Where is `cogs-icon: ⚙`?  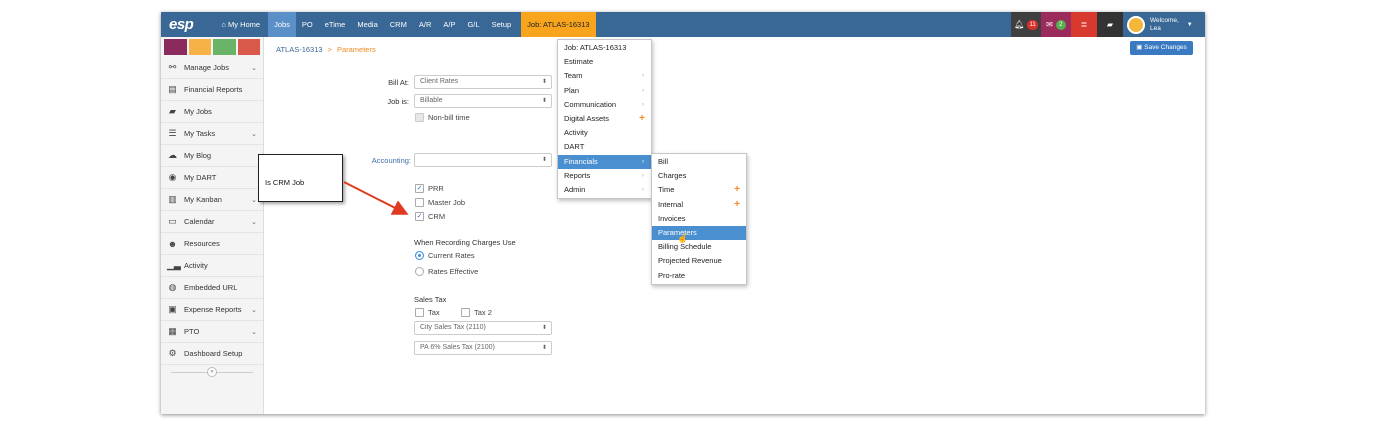 cogs-icon: ⚙ is located at coordinates (172, 353).